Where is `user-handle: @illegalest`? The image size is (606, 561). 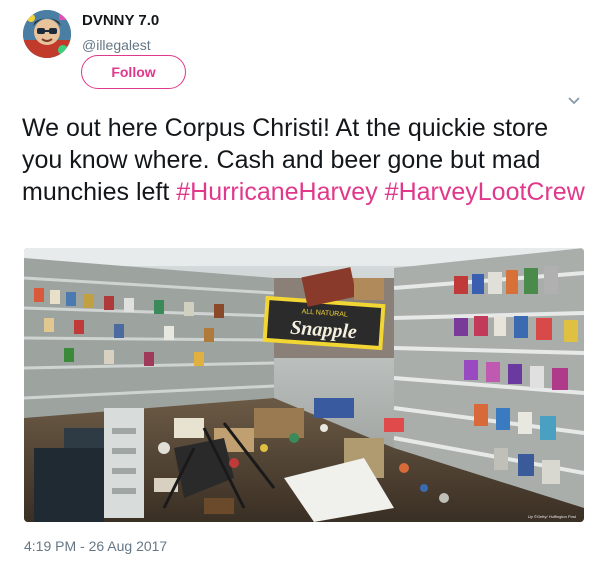 user-handle: @illegalest is located at coordinates (116, 45).